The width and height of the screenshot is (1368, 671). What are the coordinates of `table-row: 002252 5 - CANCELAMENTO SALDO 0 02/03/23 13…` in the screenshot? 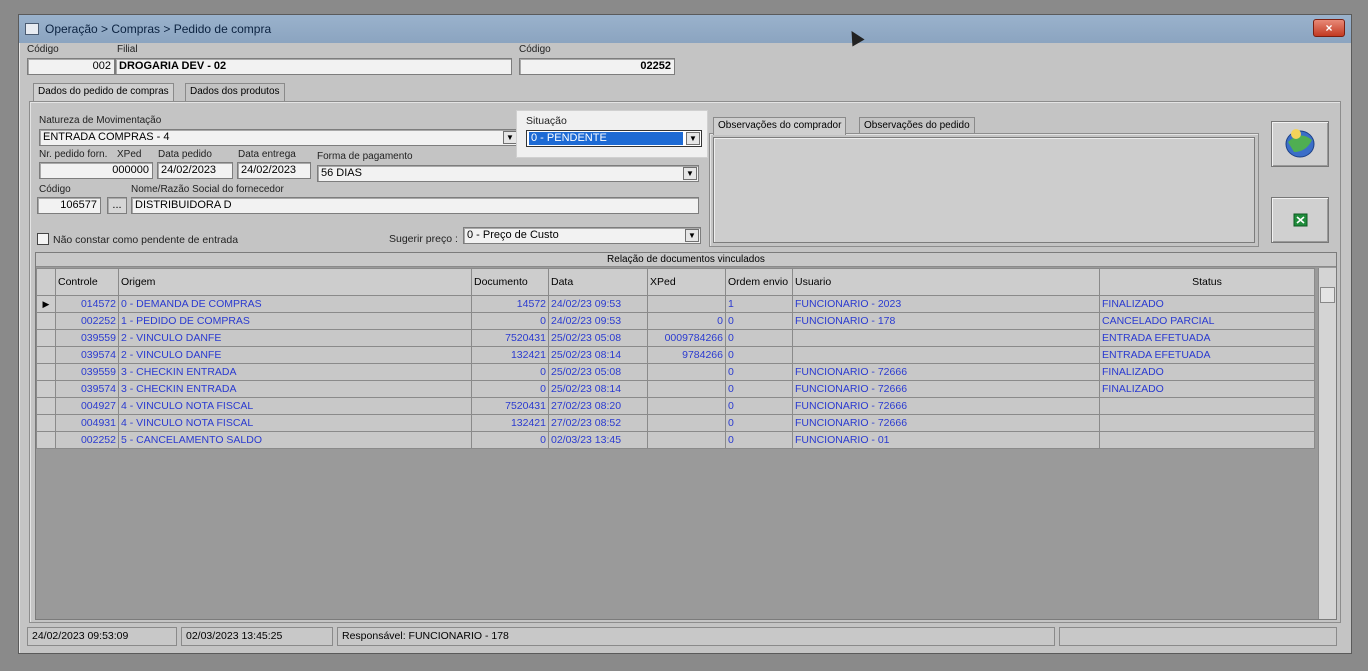 It's located at (675, 440).